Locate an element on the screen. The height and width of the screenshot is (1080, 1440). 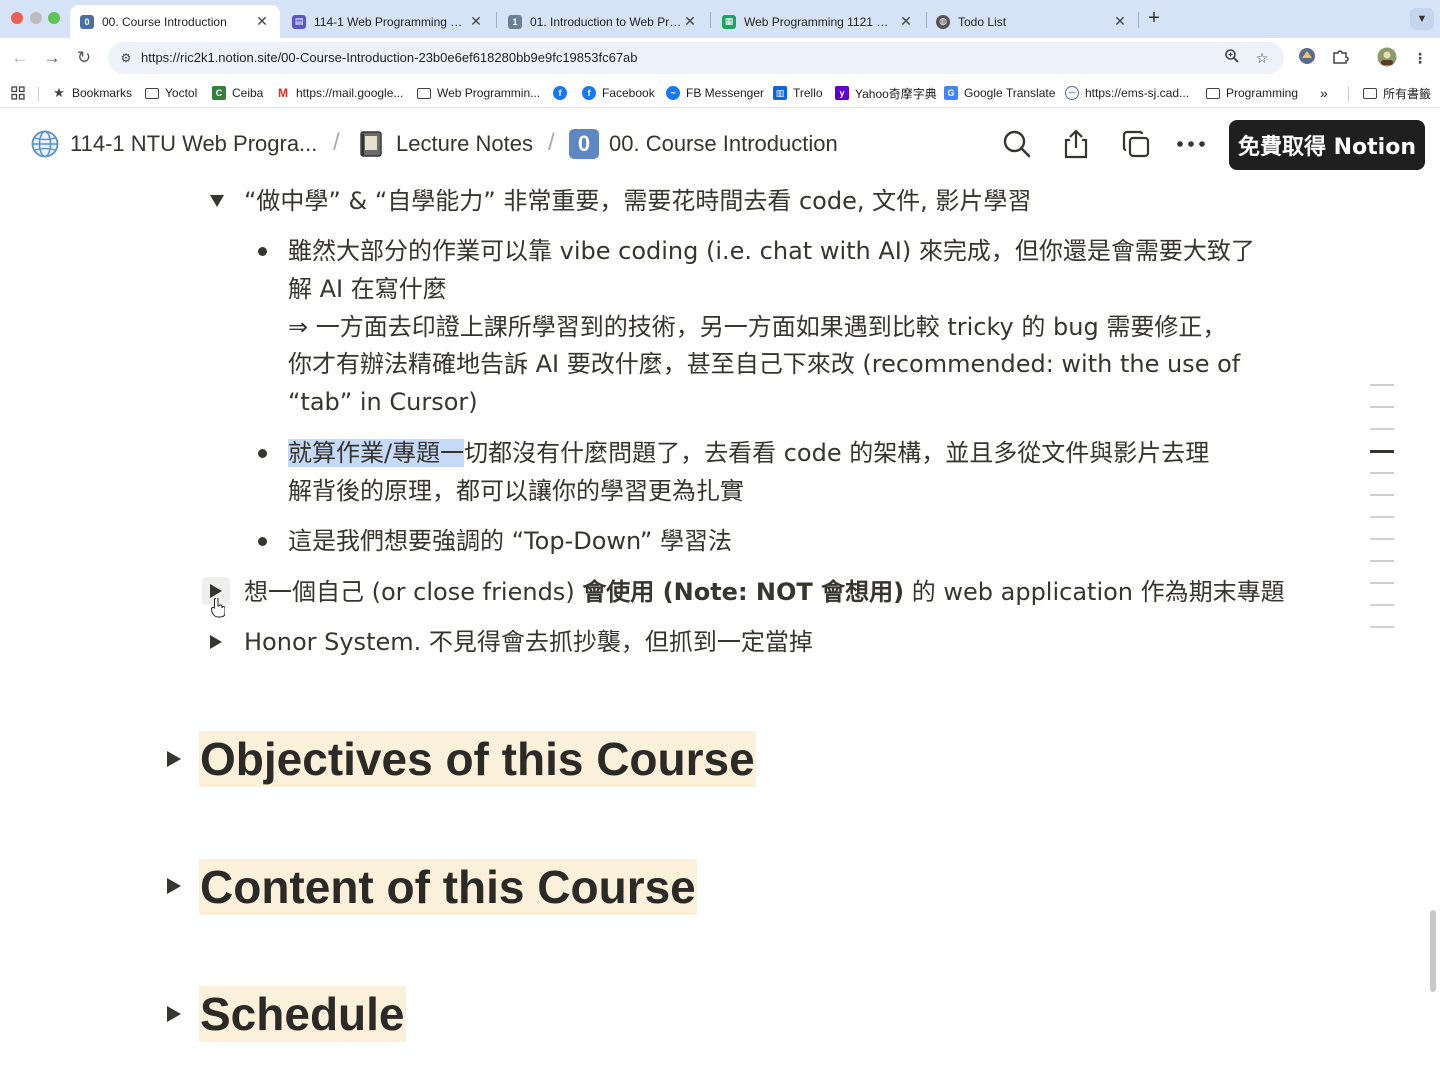
bookmark-facebook: f Facebook is located at coordinates (618, 93).